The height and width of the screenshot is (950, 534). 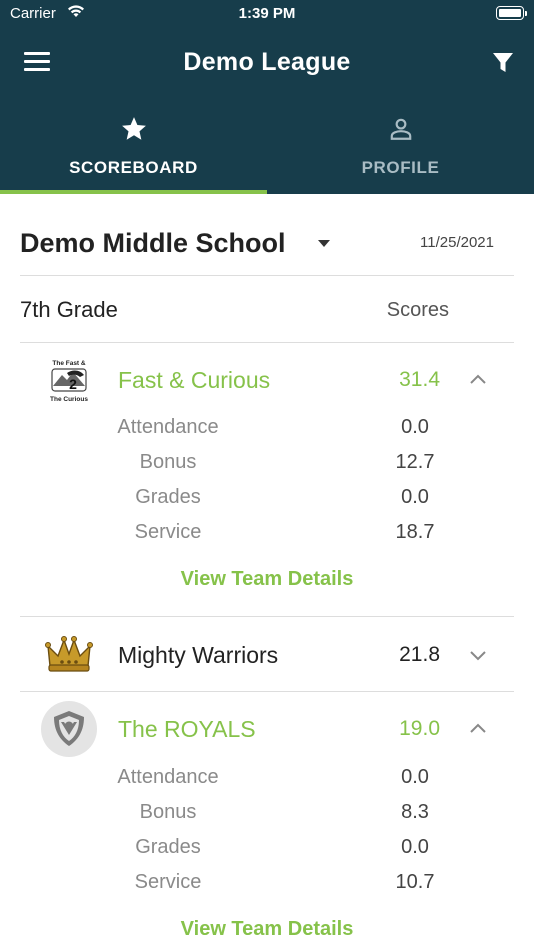 What do you see at coordinates (133, 151) in the screenshot?
I see `tab-scoreboard: SCOREBOARD` at bounding box center [133, 151].